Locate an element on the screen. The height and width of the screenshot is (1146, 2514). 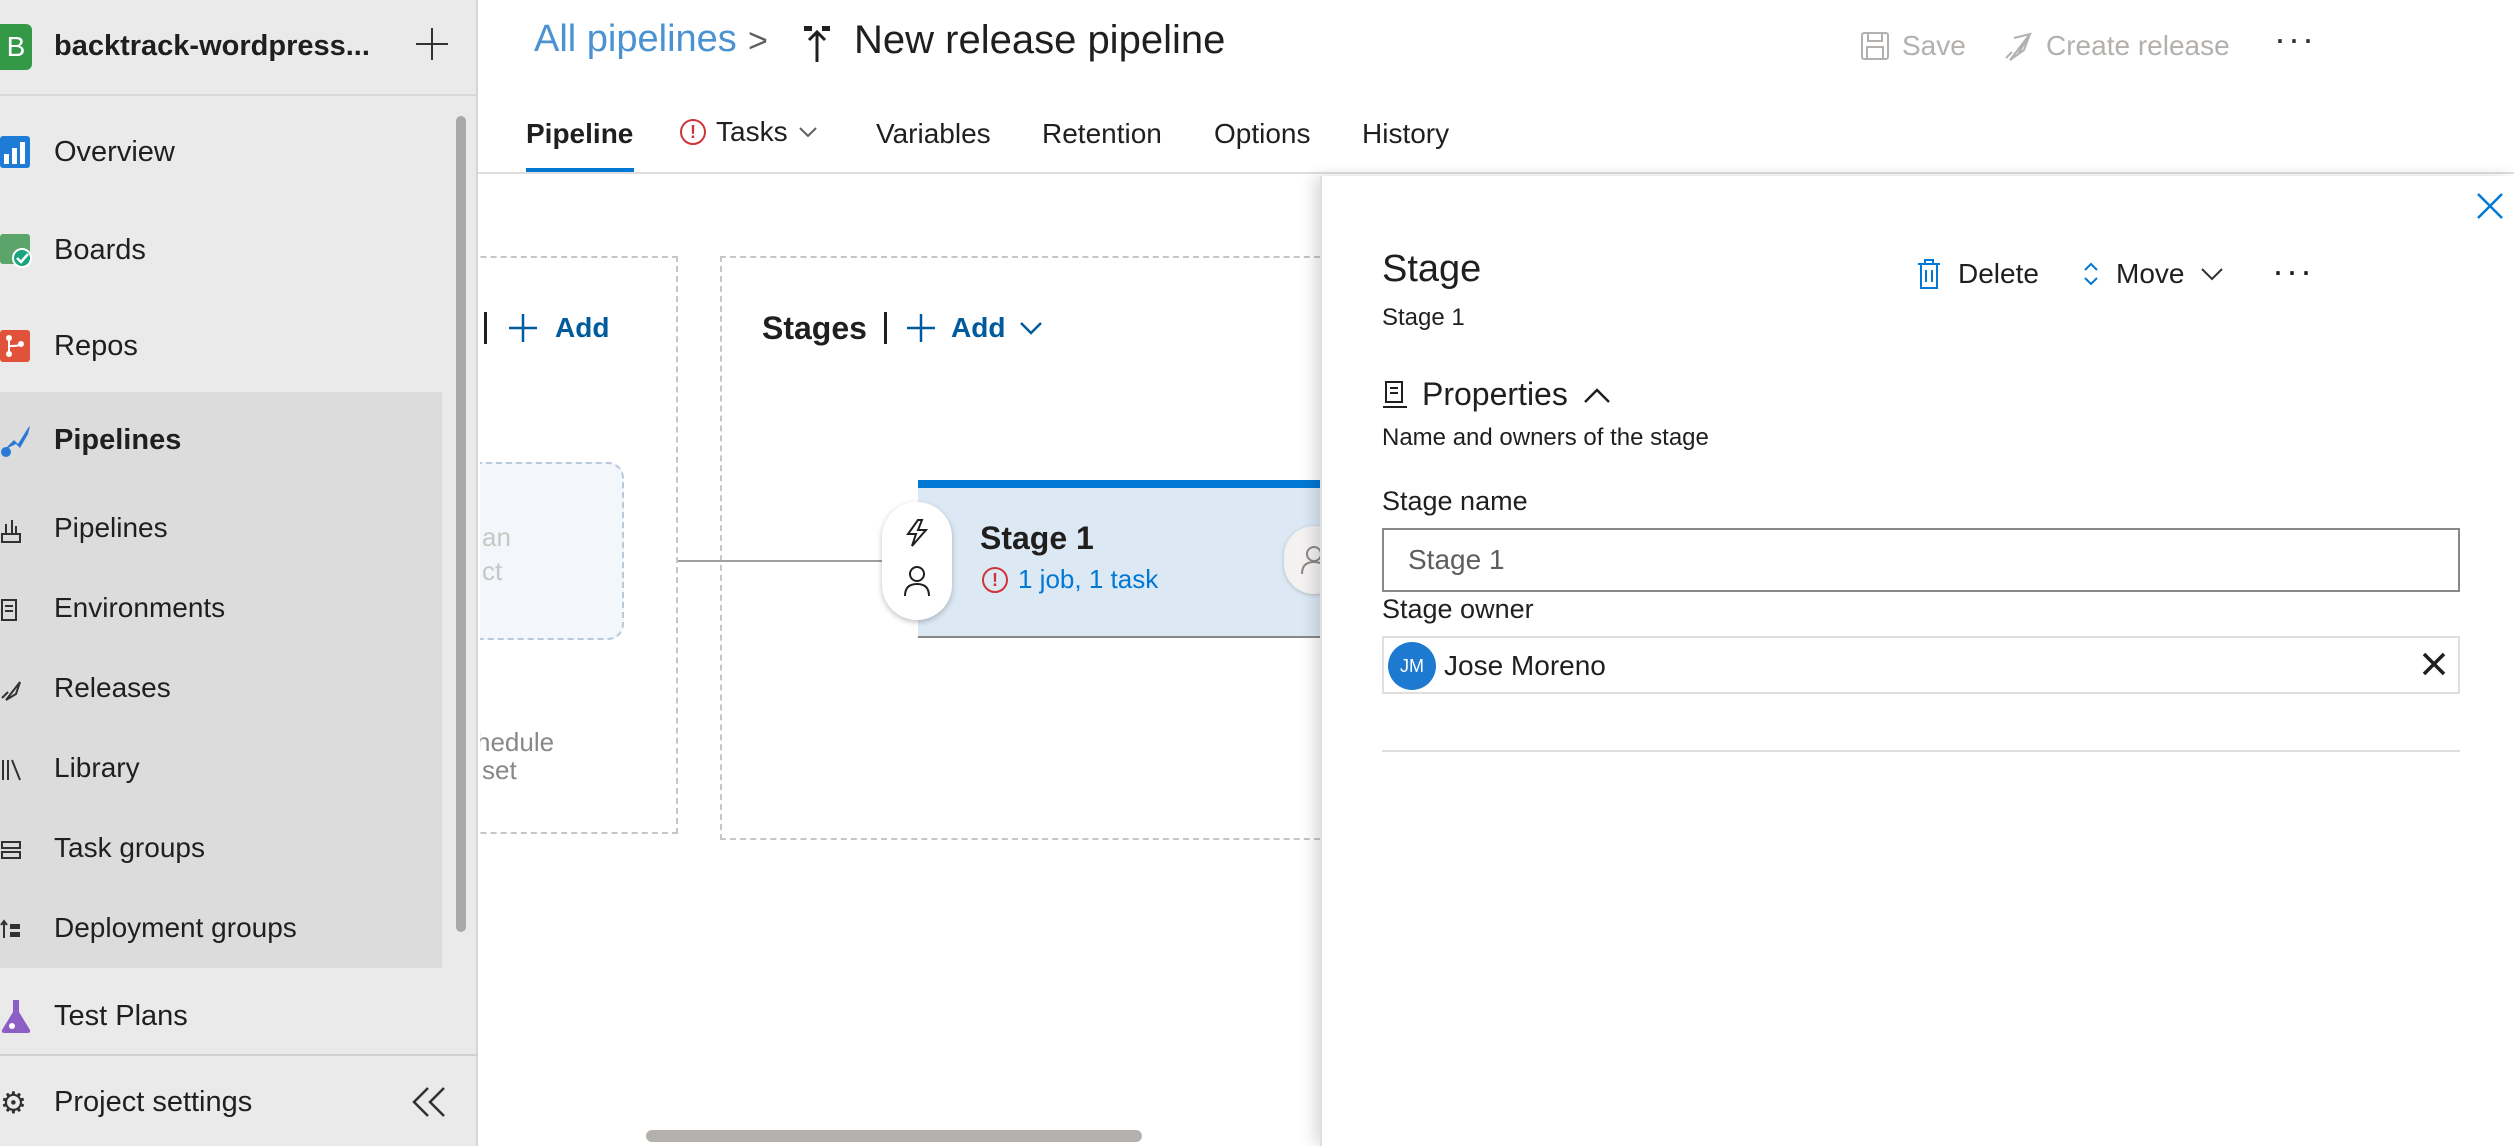
more-actions-button: ··· is located at coordinates (2295, 39).